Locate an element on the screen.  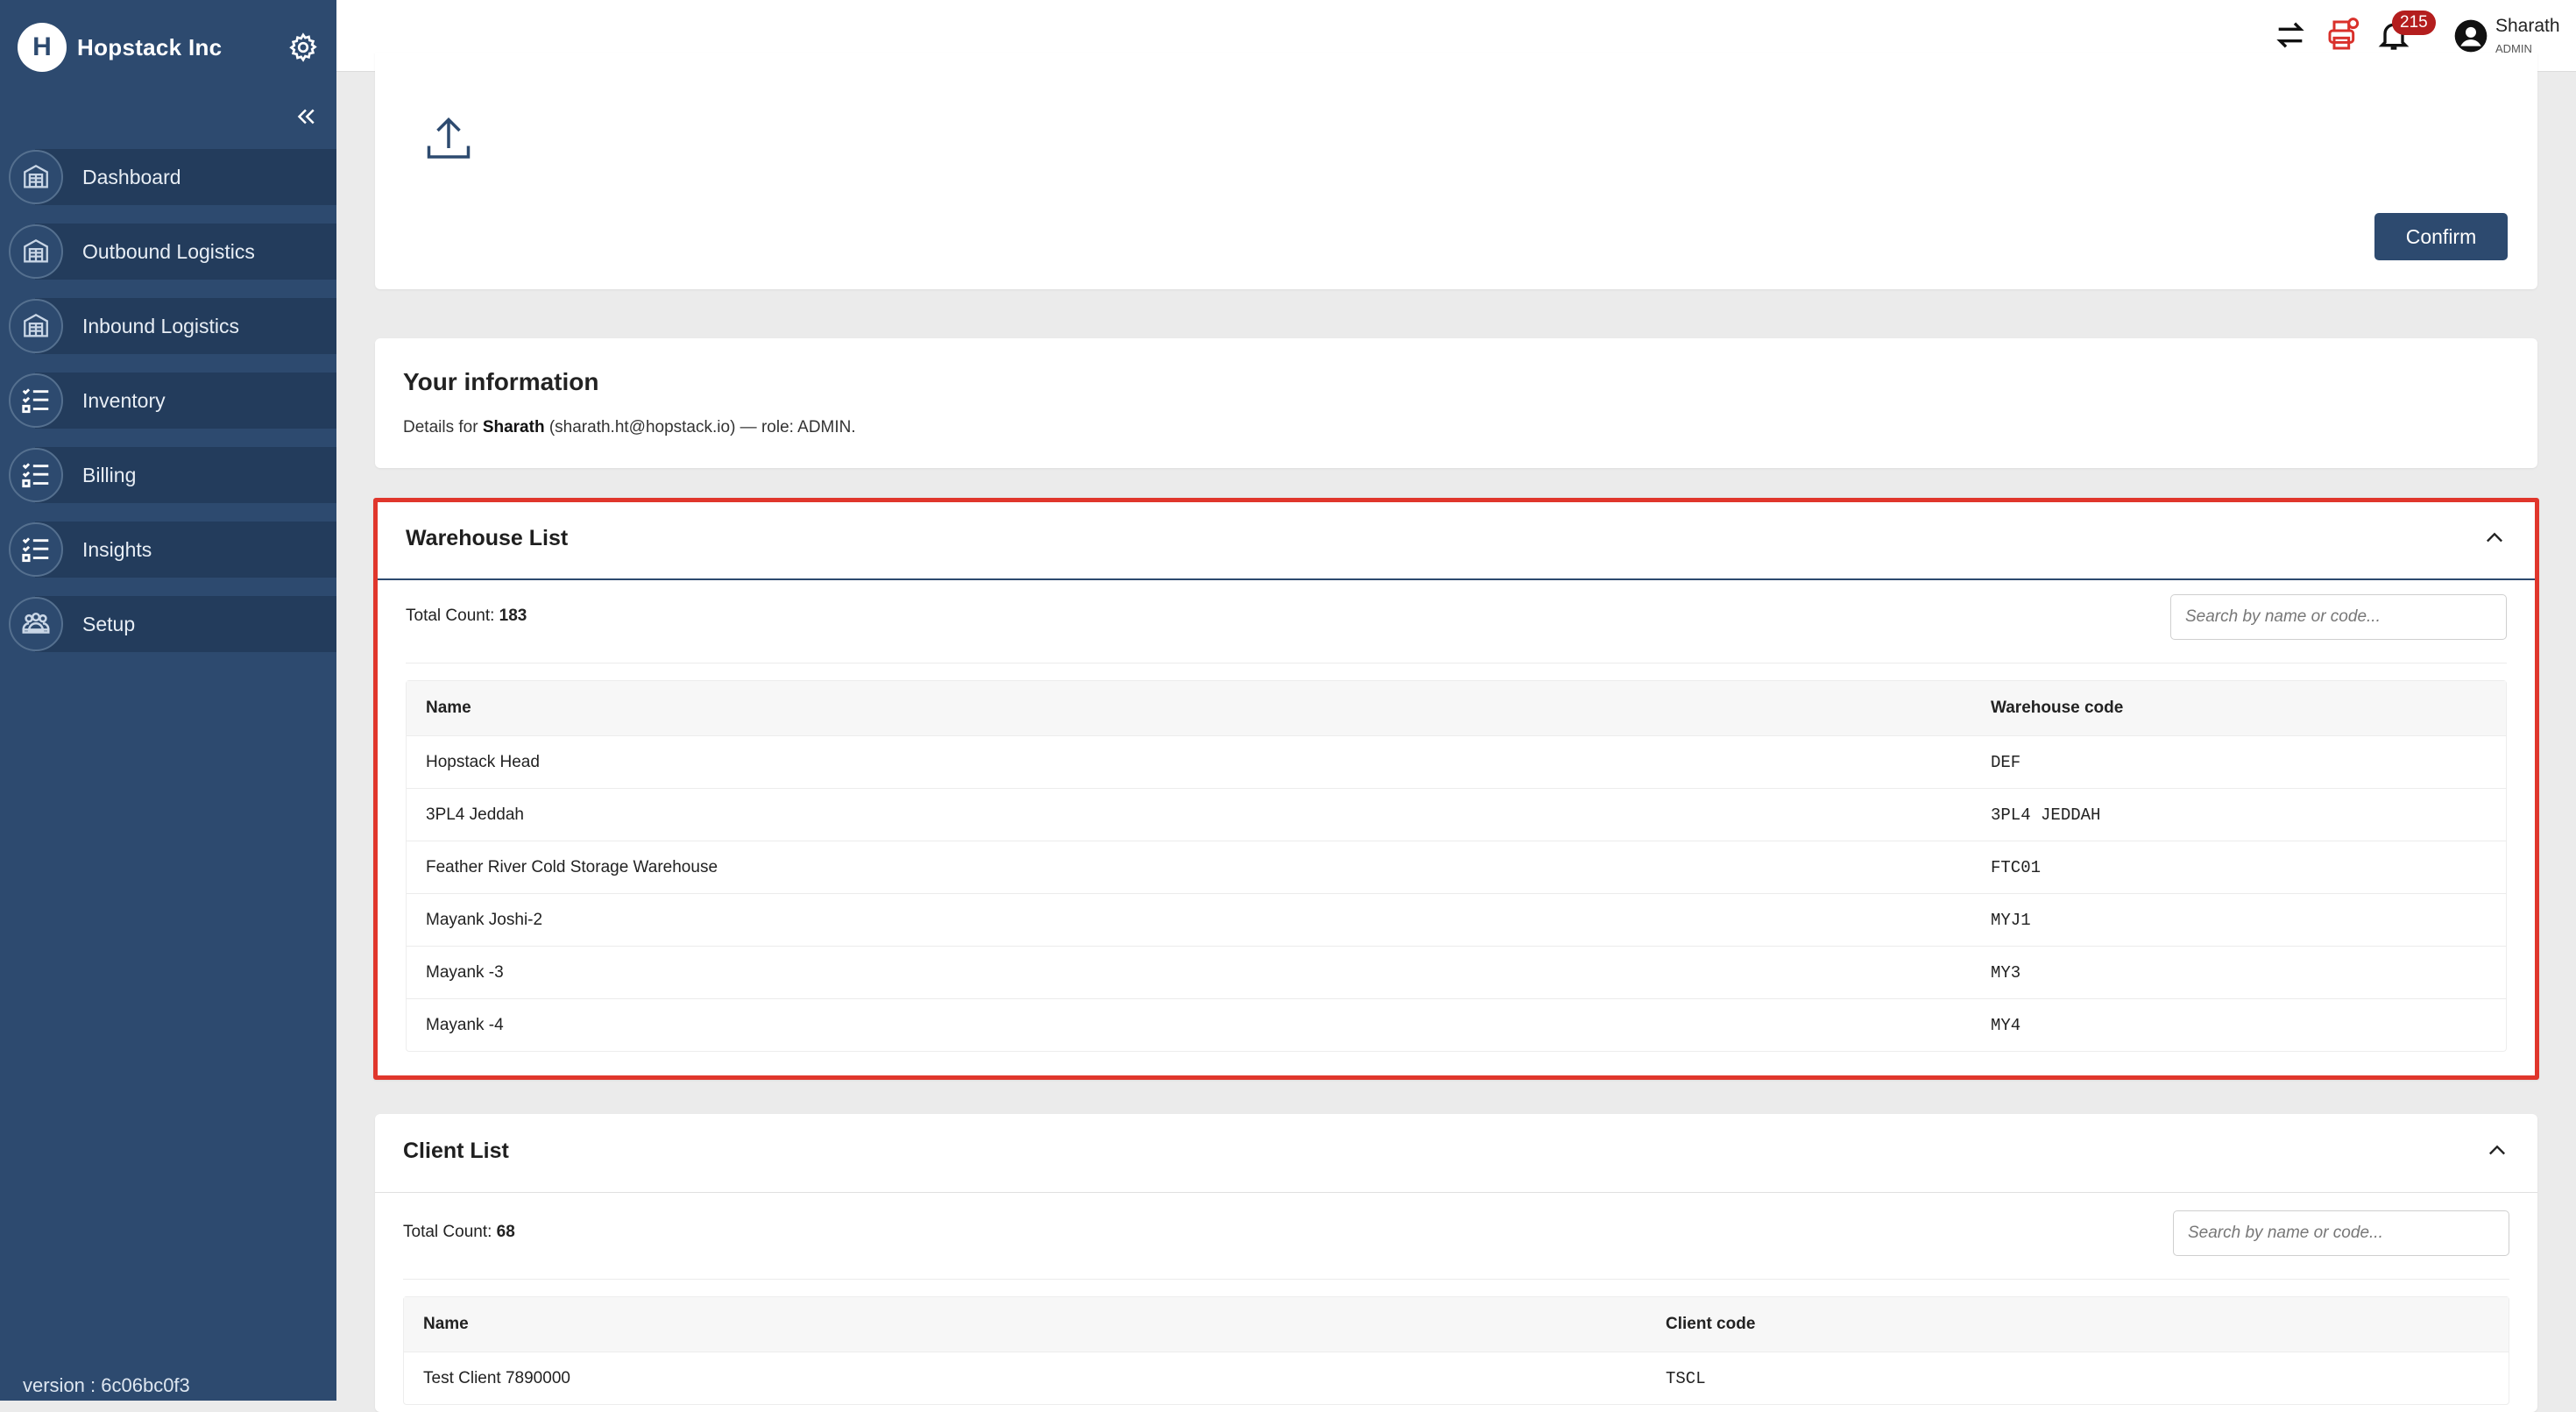
cell-name: Mayank Joshi-2 is located at coordinates (484, 919).